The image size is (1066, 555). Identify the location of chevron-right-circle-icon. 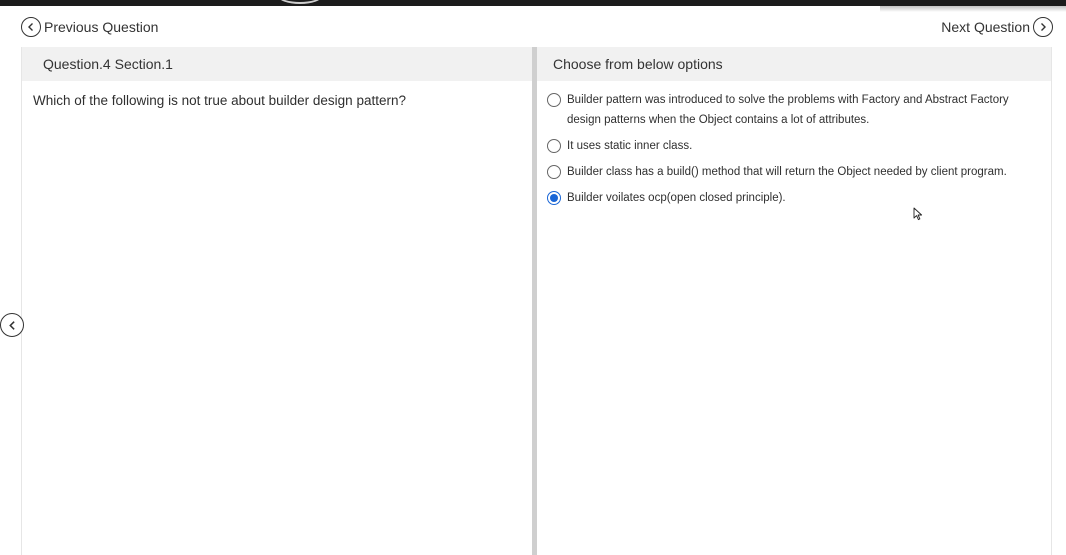
(1043, 27).